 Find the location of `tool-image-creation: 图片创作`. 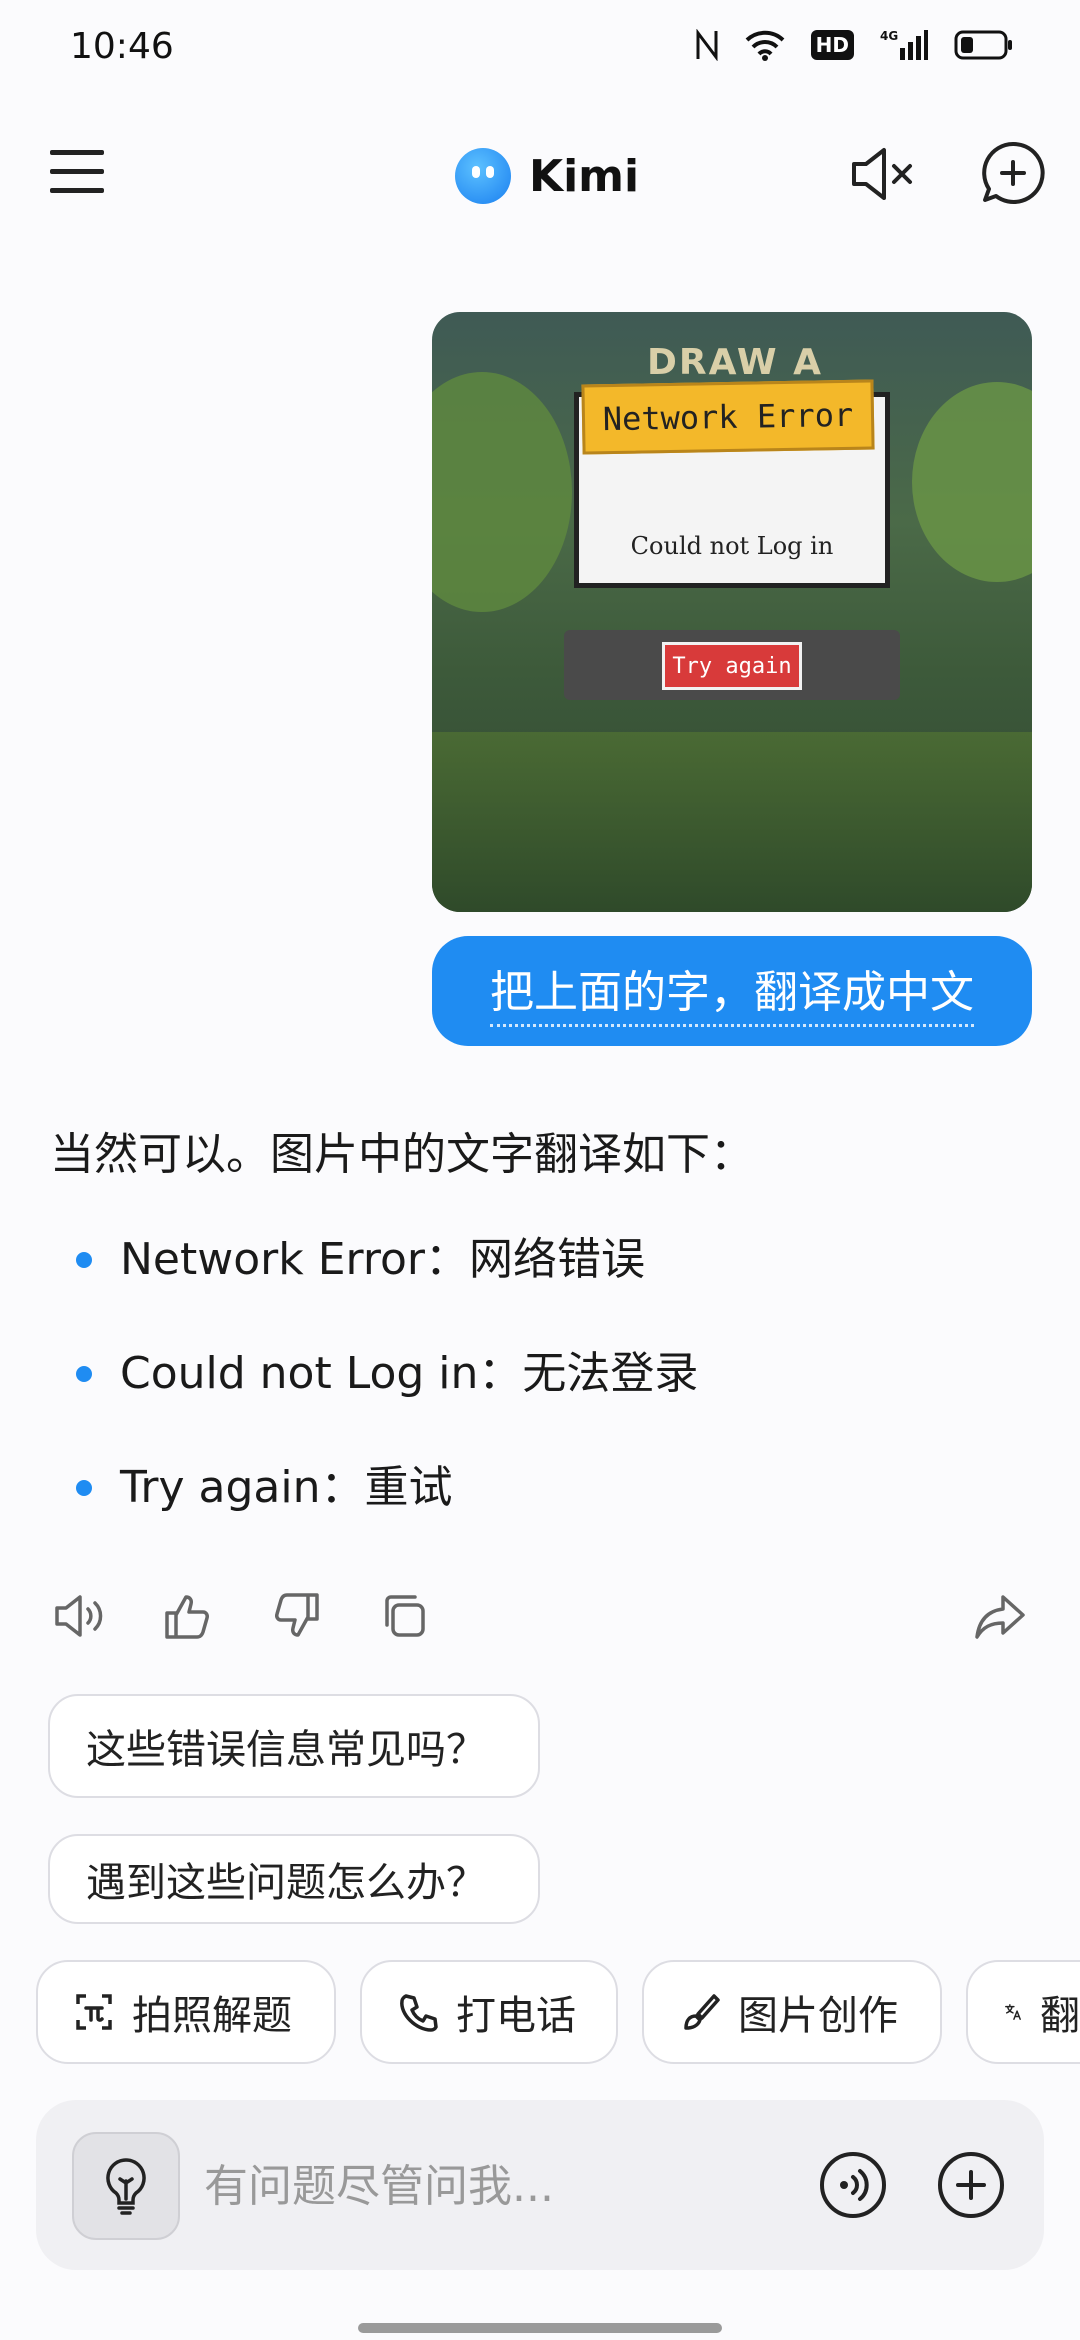

tool-image-creation: 图片创作 is located at coordinates (792, 2012).